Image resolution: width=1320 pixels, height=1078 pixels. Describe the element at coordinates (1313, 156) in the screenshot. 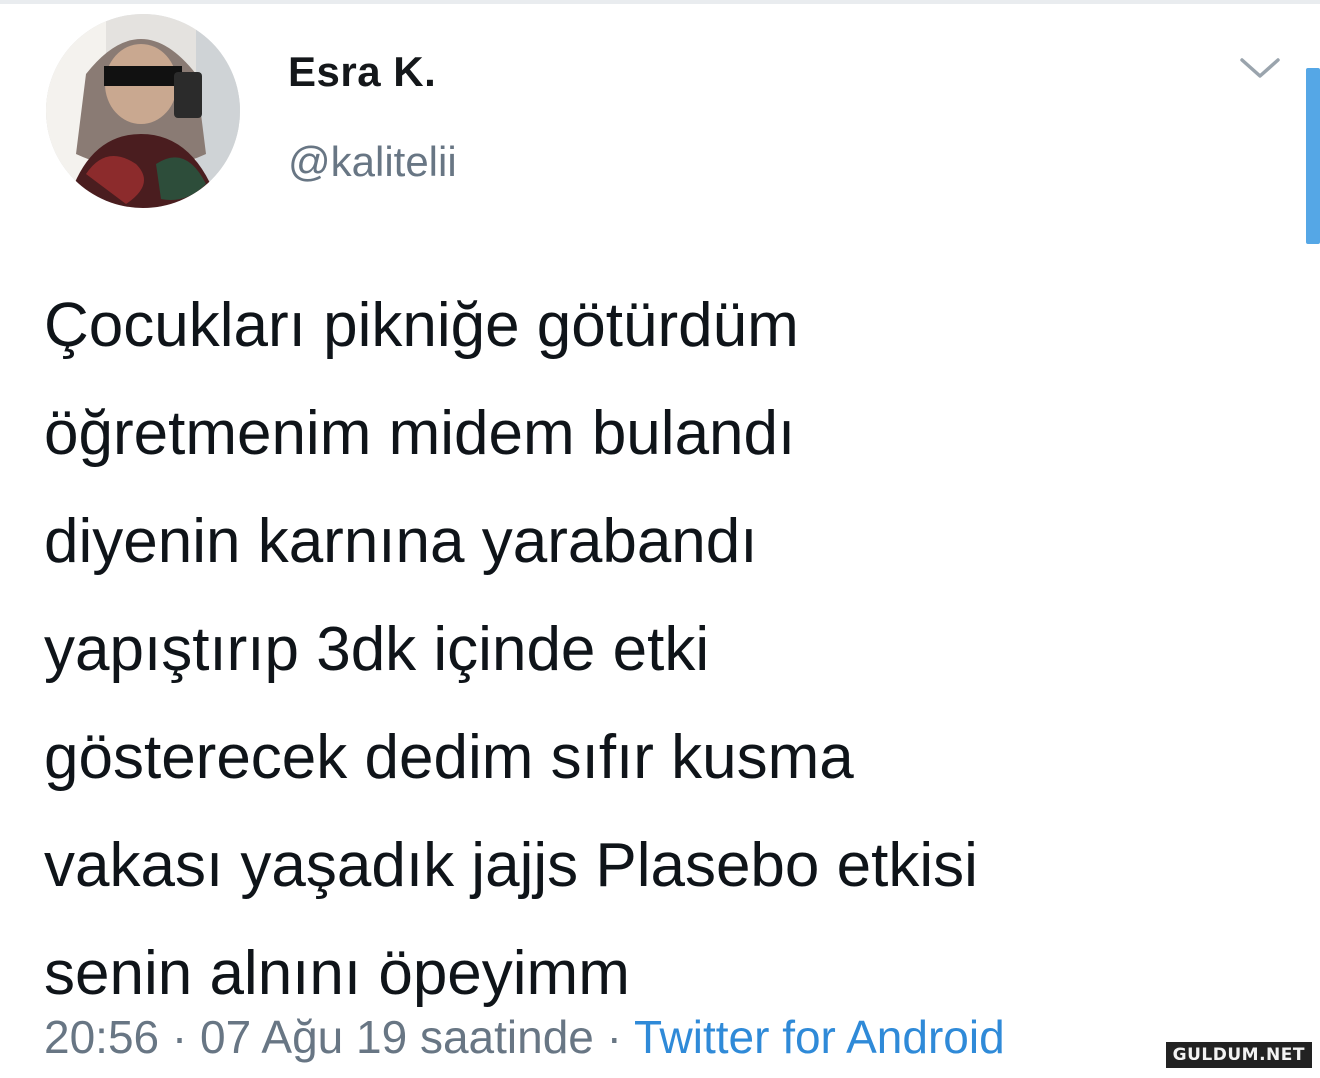

I see `scrollbar` at that location.